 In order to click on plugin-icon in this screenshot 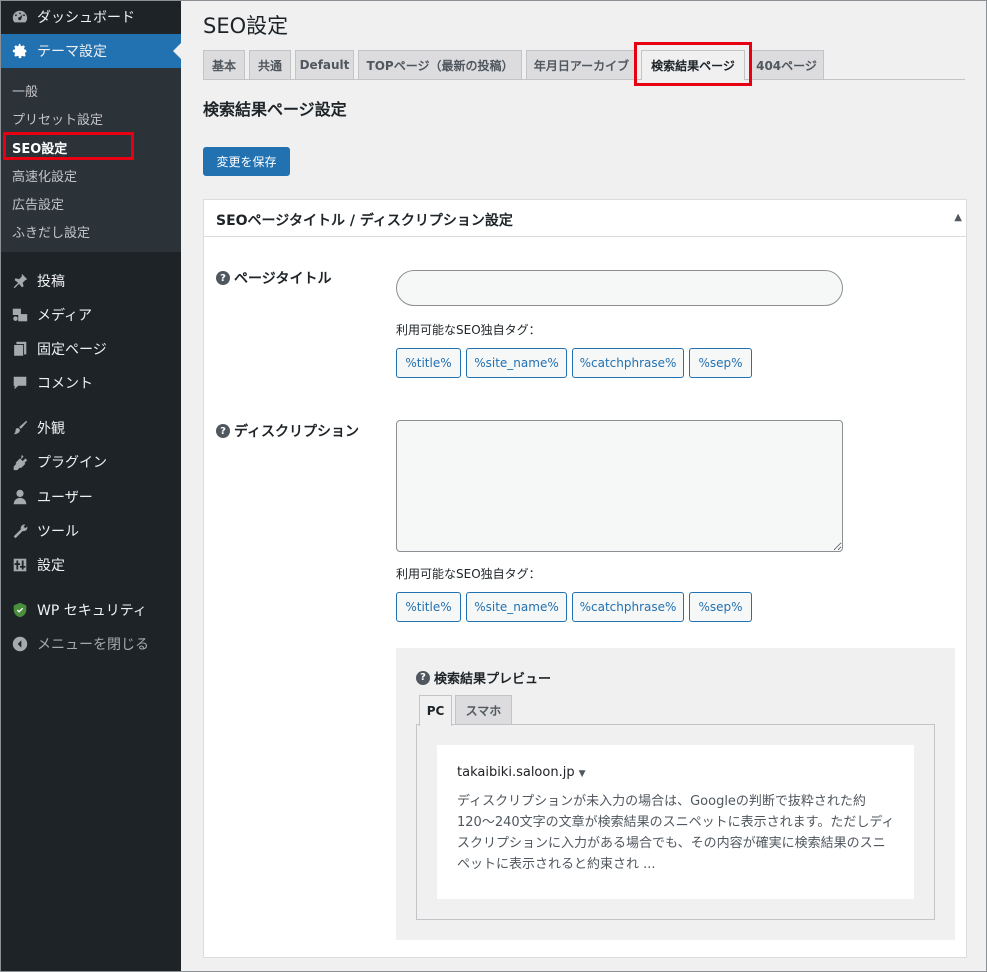, I will do `click(20, 462)`.